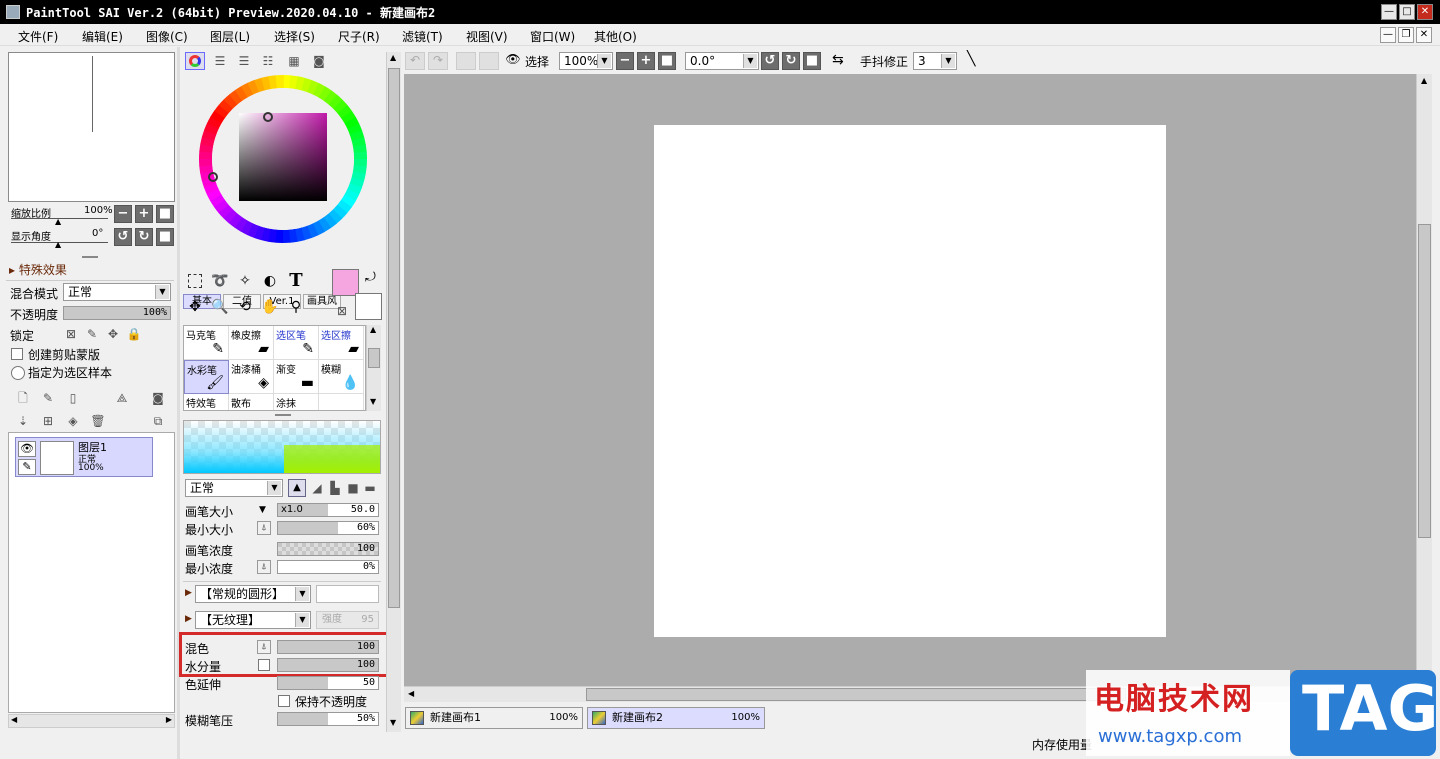  Describe the element at coordinates (220, 307) in the screenshot. I see `zoom-tool-icon: 🔍` at that location.